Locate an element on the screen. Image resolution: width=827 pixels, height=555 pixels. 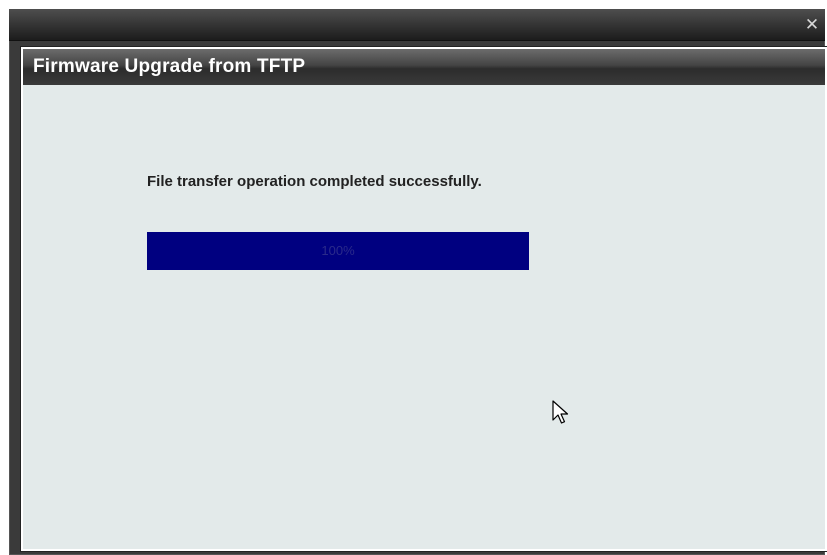
progress-label: 100% is located at coordinates (338, 250).